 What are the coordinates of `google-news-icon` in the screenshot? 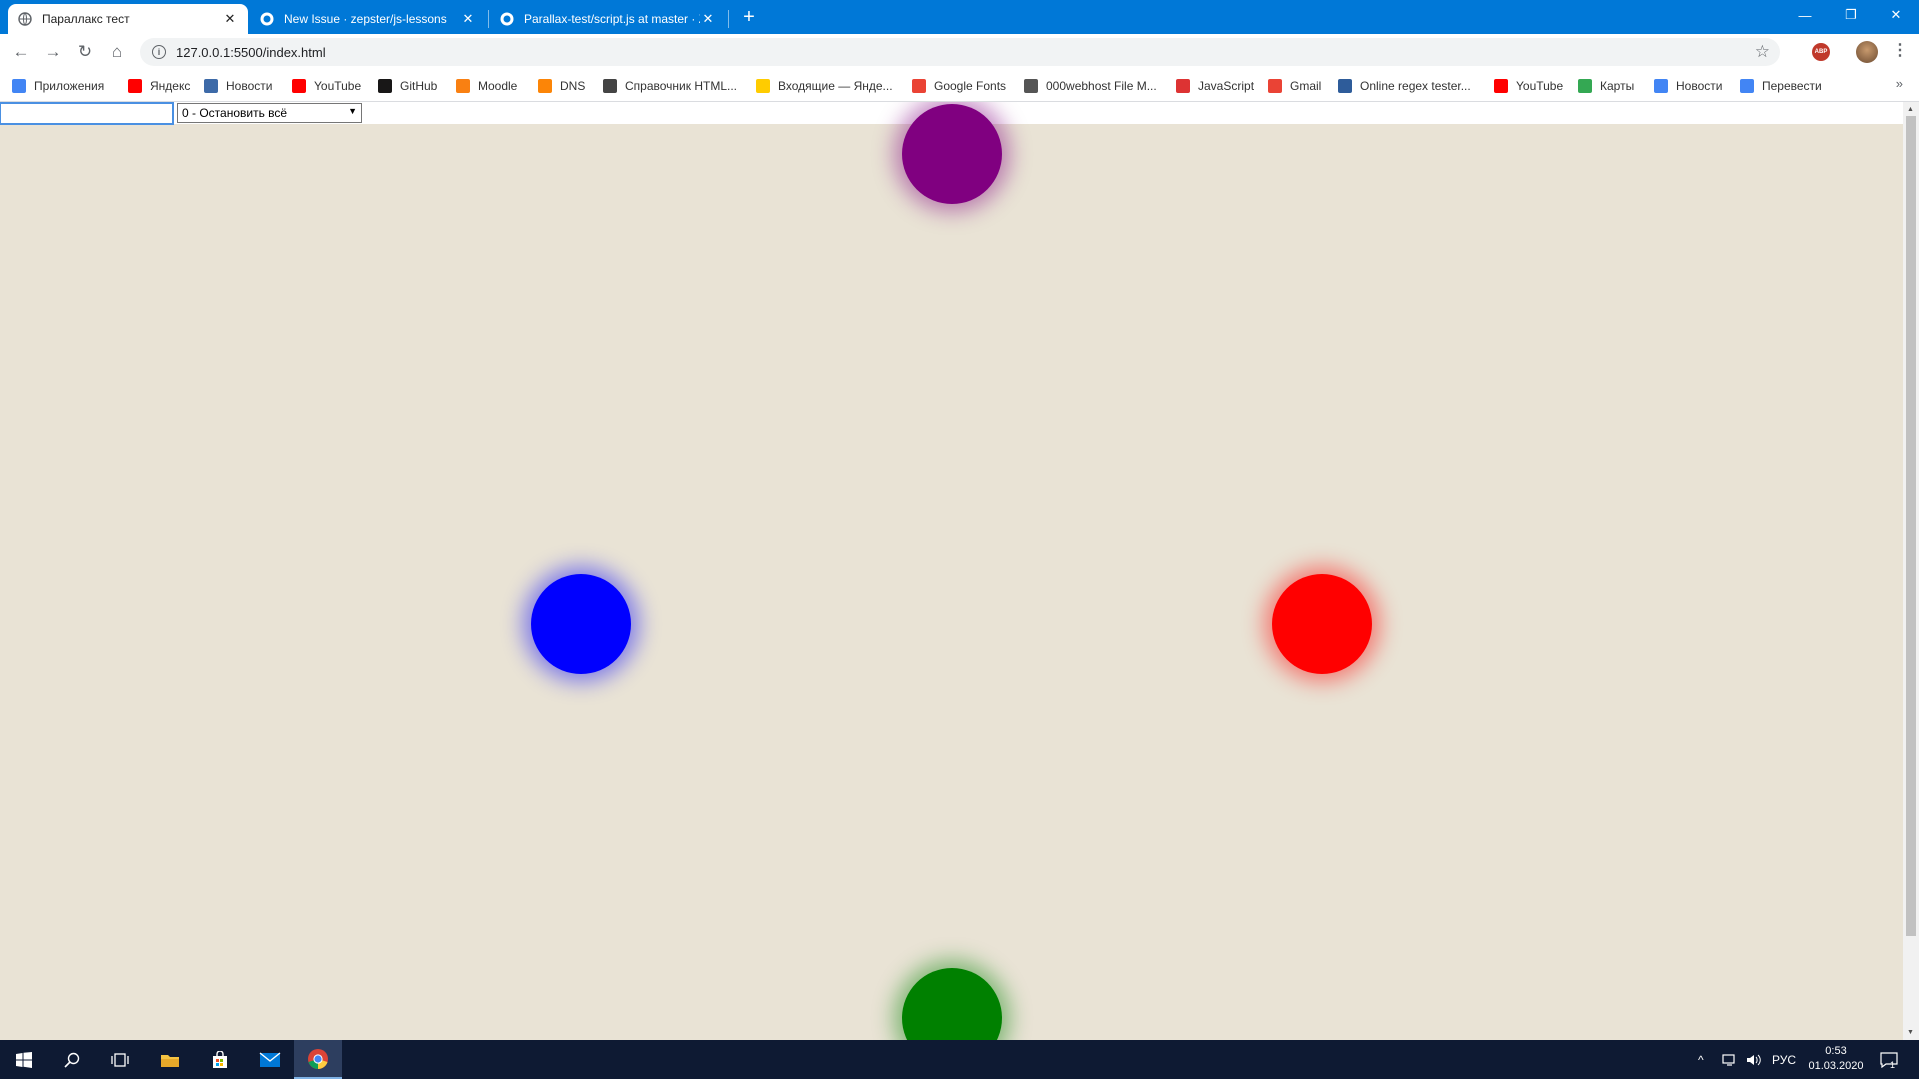 It's located at (1661, 86).